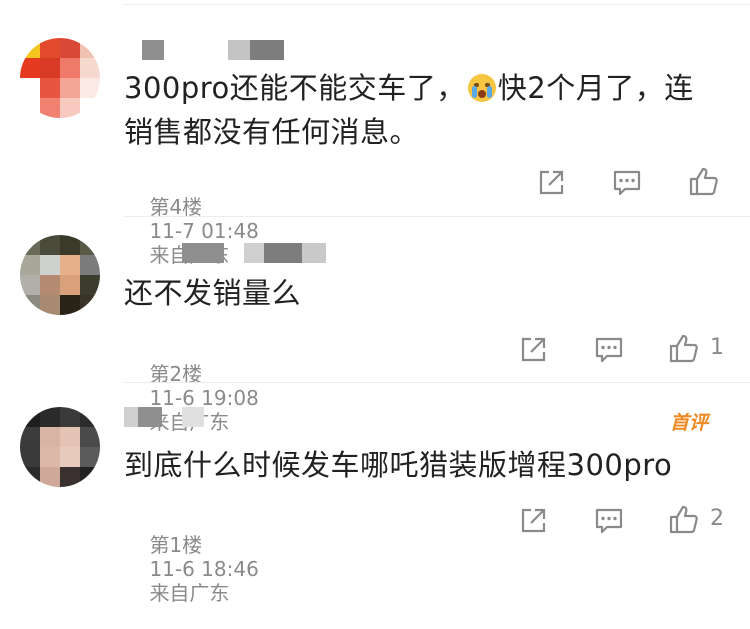 This screenshot has width=750, height=629. Describe the element at coordinates (689, 423) in the screenshot. I see `first-comment-badge: 首评` at that location.